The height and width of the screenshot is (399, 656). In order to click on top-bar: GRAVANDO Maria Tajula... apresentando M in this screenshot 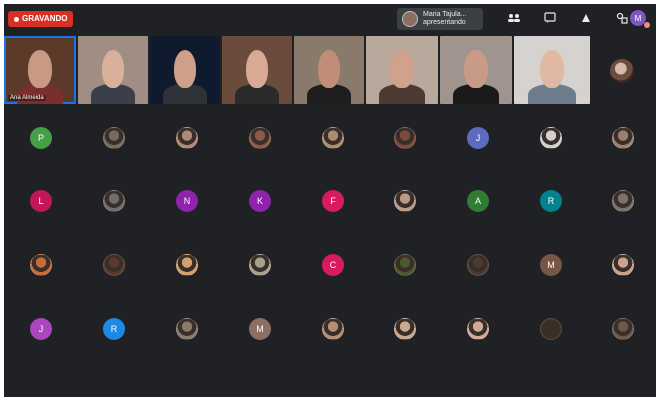, I will do `click(330, 18)`.